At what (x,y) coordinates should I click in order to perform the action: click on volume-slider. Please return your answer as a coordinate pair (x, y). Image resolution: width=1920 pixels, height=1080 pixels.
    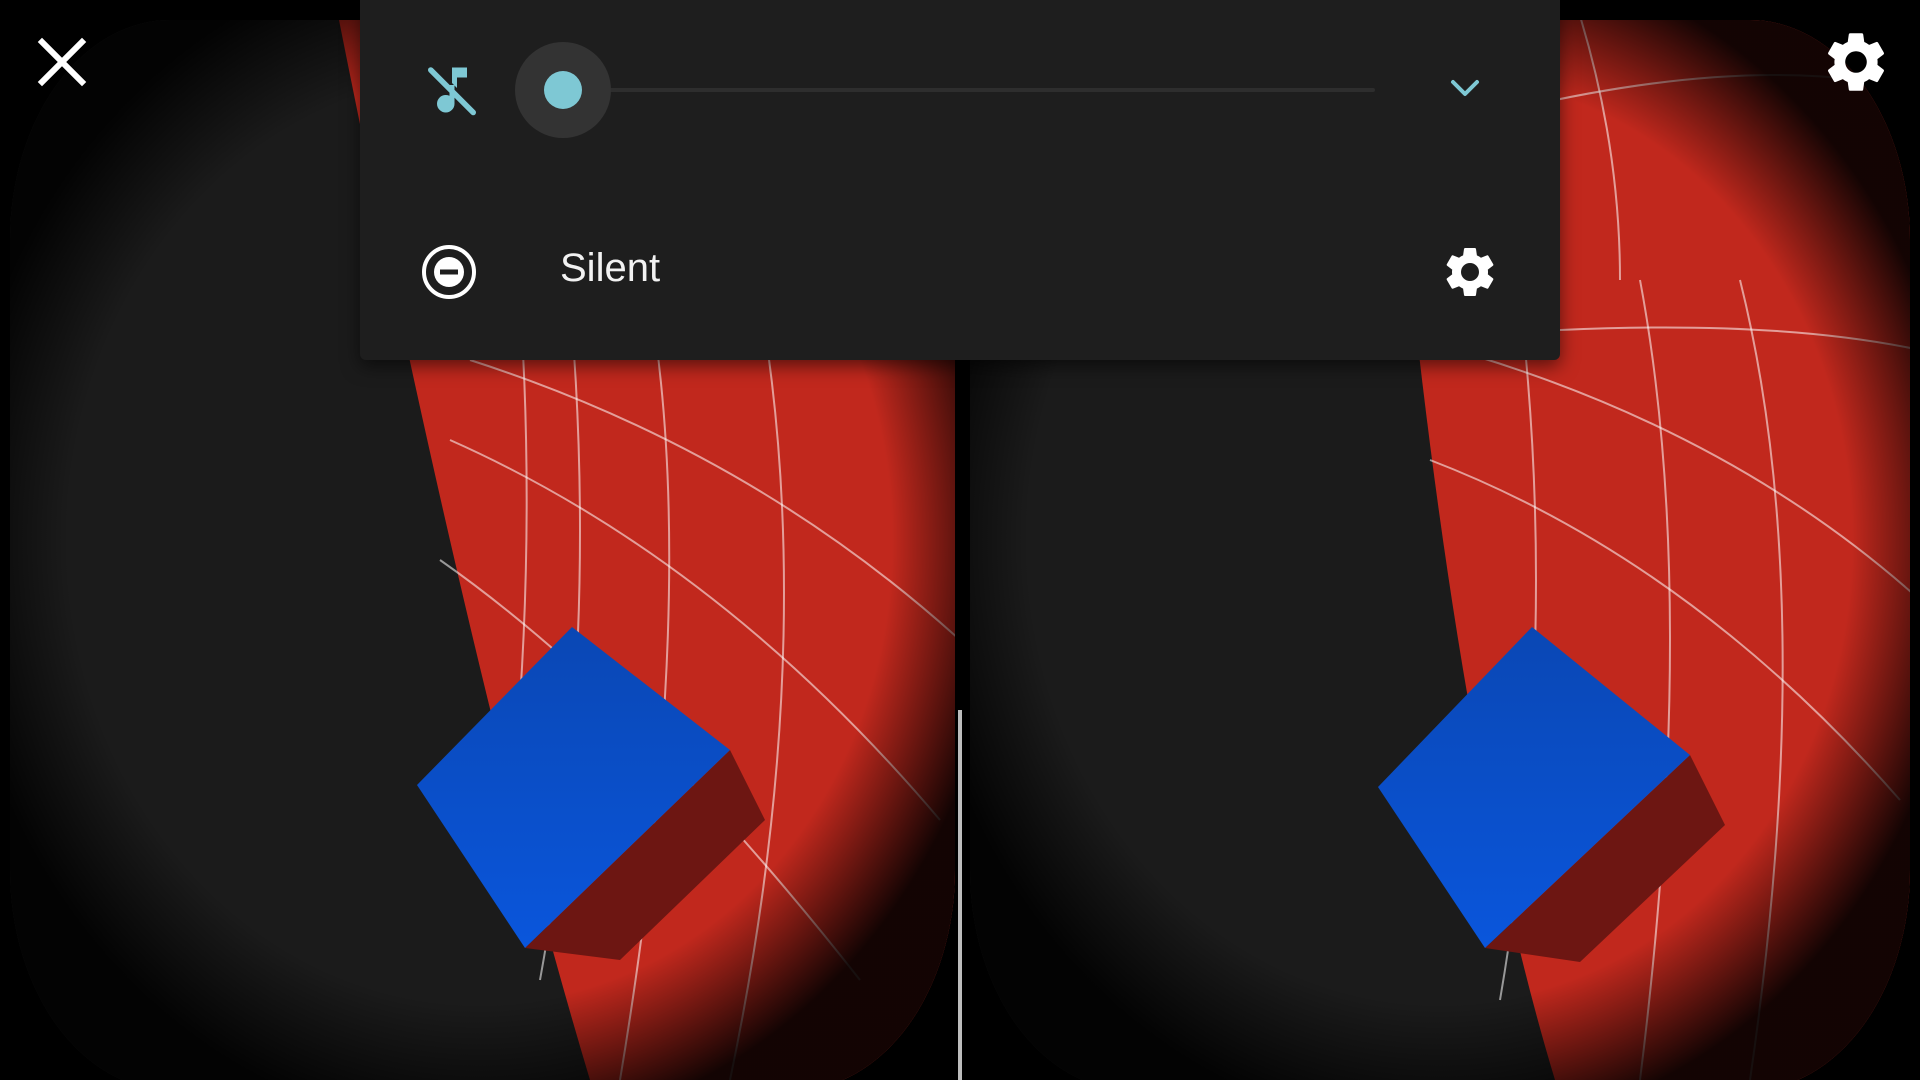
    Looking at the image, I should click on (945, 90).